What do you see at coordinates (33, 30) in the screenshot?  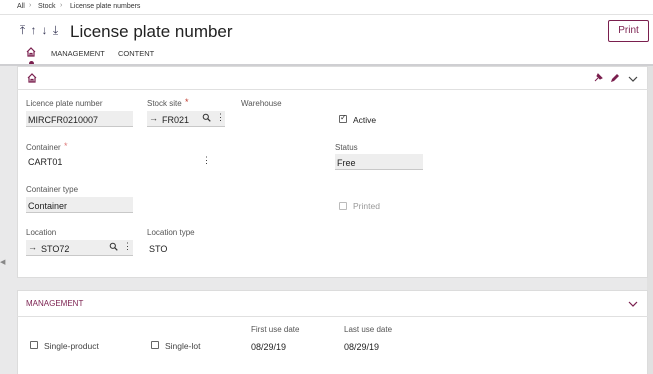 I see `previous-record-icon: ↑` at bounding box center [33, 30].